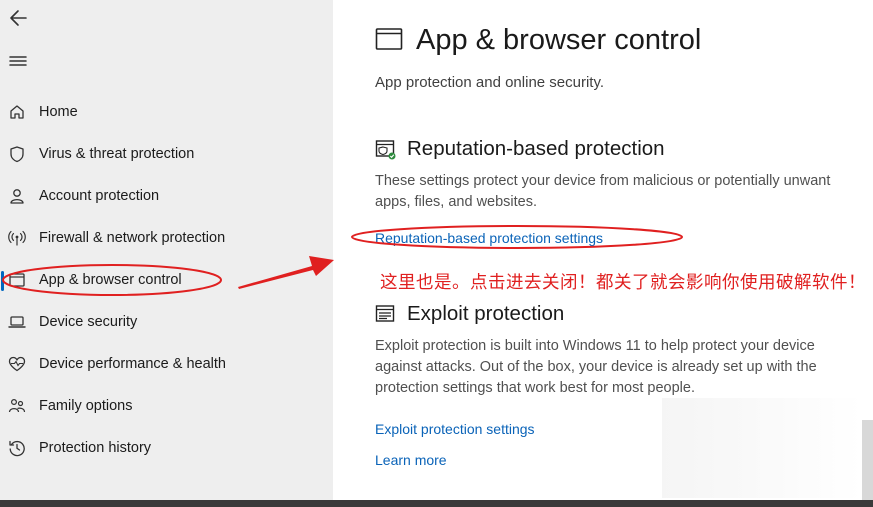 This screenshot has height=507, width=873. What do you see at coordinates (88, 322) in the screenshot?
I see `sidebar-item-label: Device security` at bounding box center [88, 322].